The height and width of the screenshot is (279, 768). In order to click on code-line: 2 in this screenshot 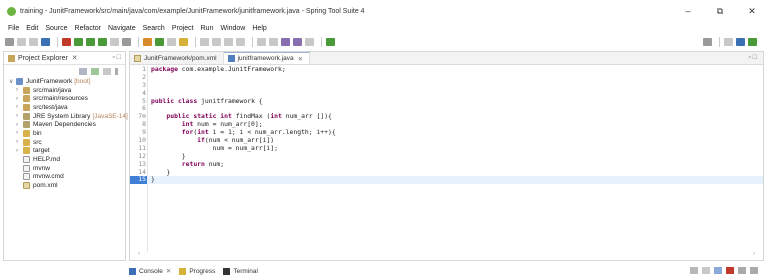, I will do `click(446, 77)`.